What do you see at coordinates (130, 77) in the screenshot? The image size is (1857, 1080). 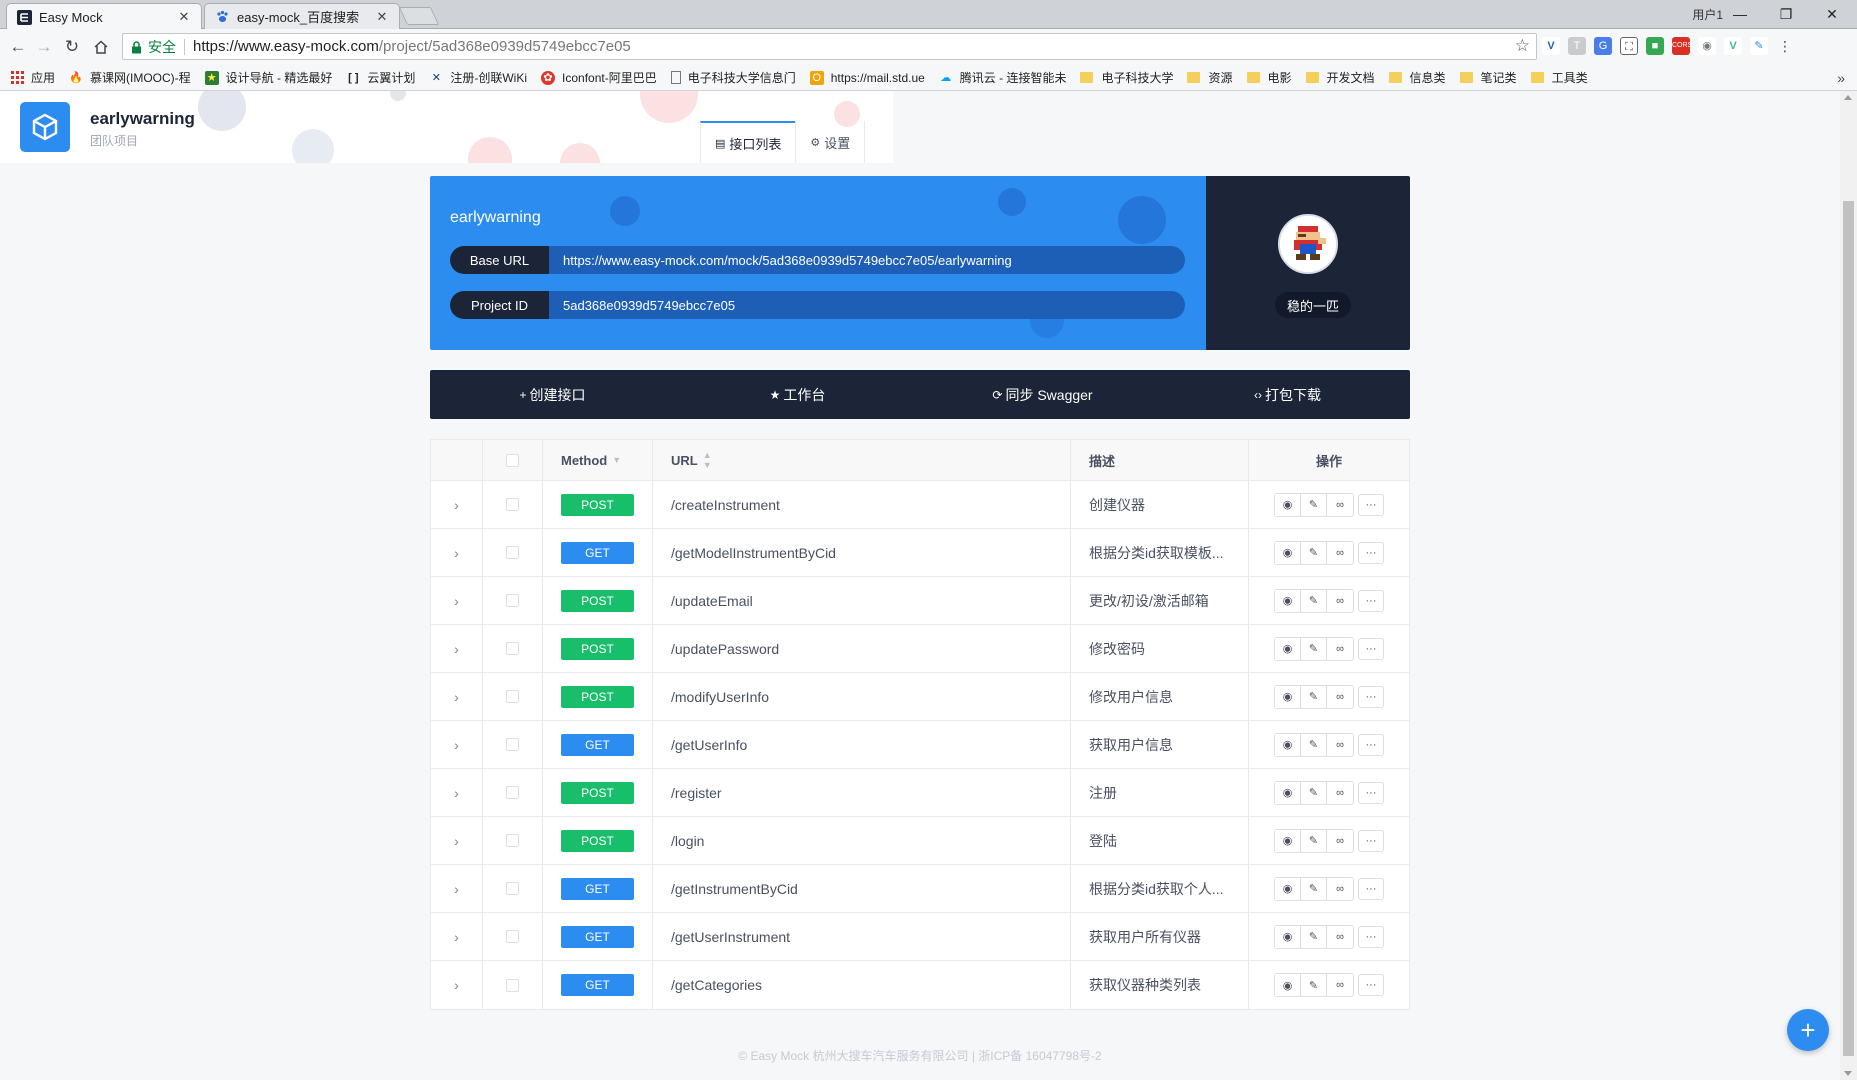 I see `bookmark-item: 🔥 慕课网(IMOOC)-程` at bounding box center [130, 77].